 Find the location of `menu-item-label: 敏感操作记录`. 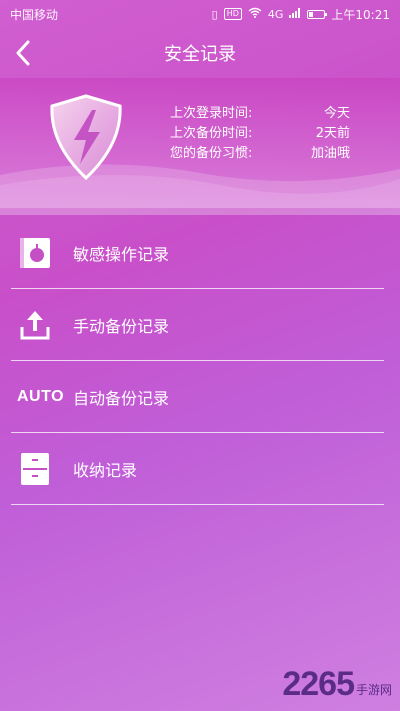

menu-item-label: 敏感操作记录 is located at coordinates (121, 254).